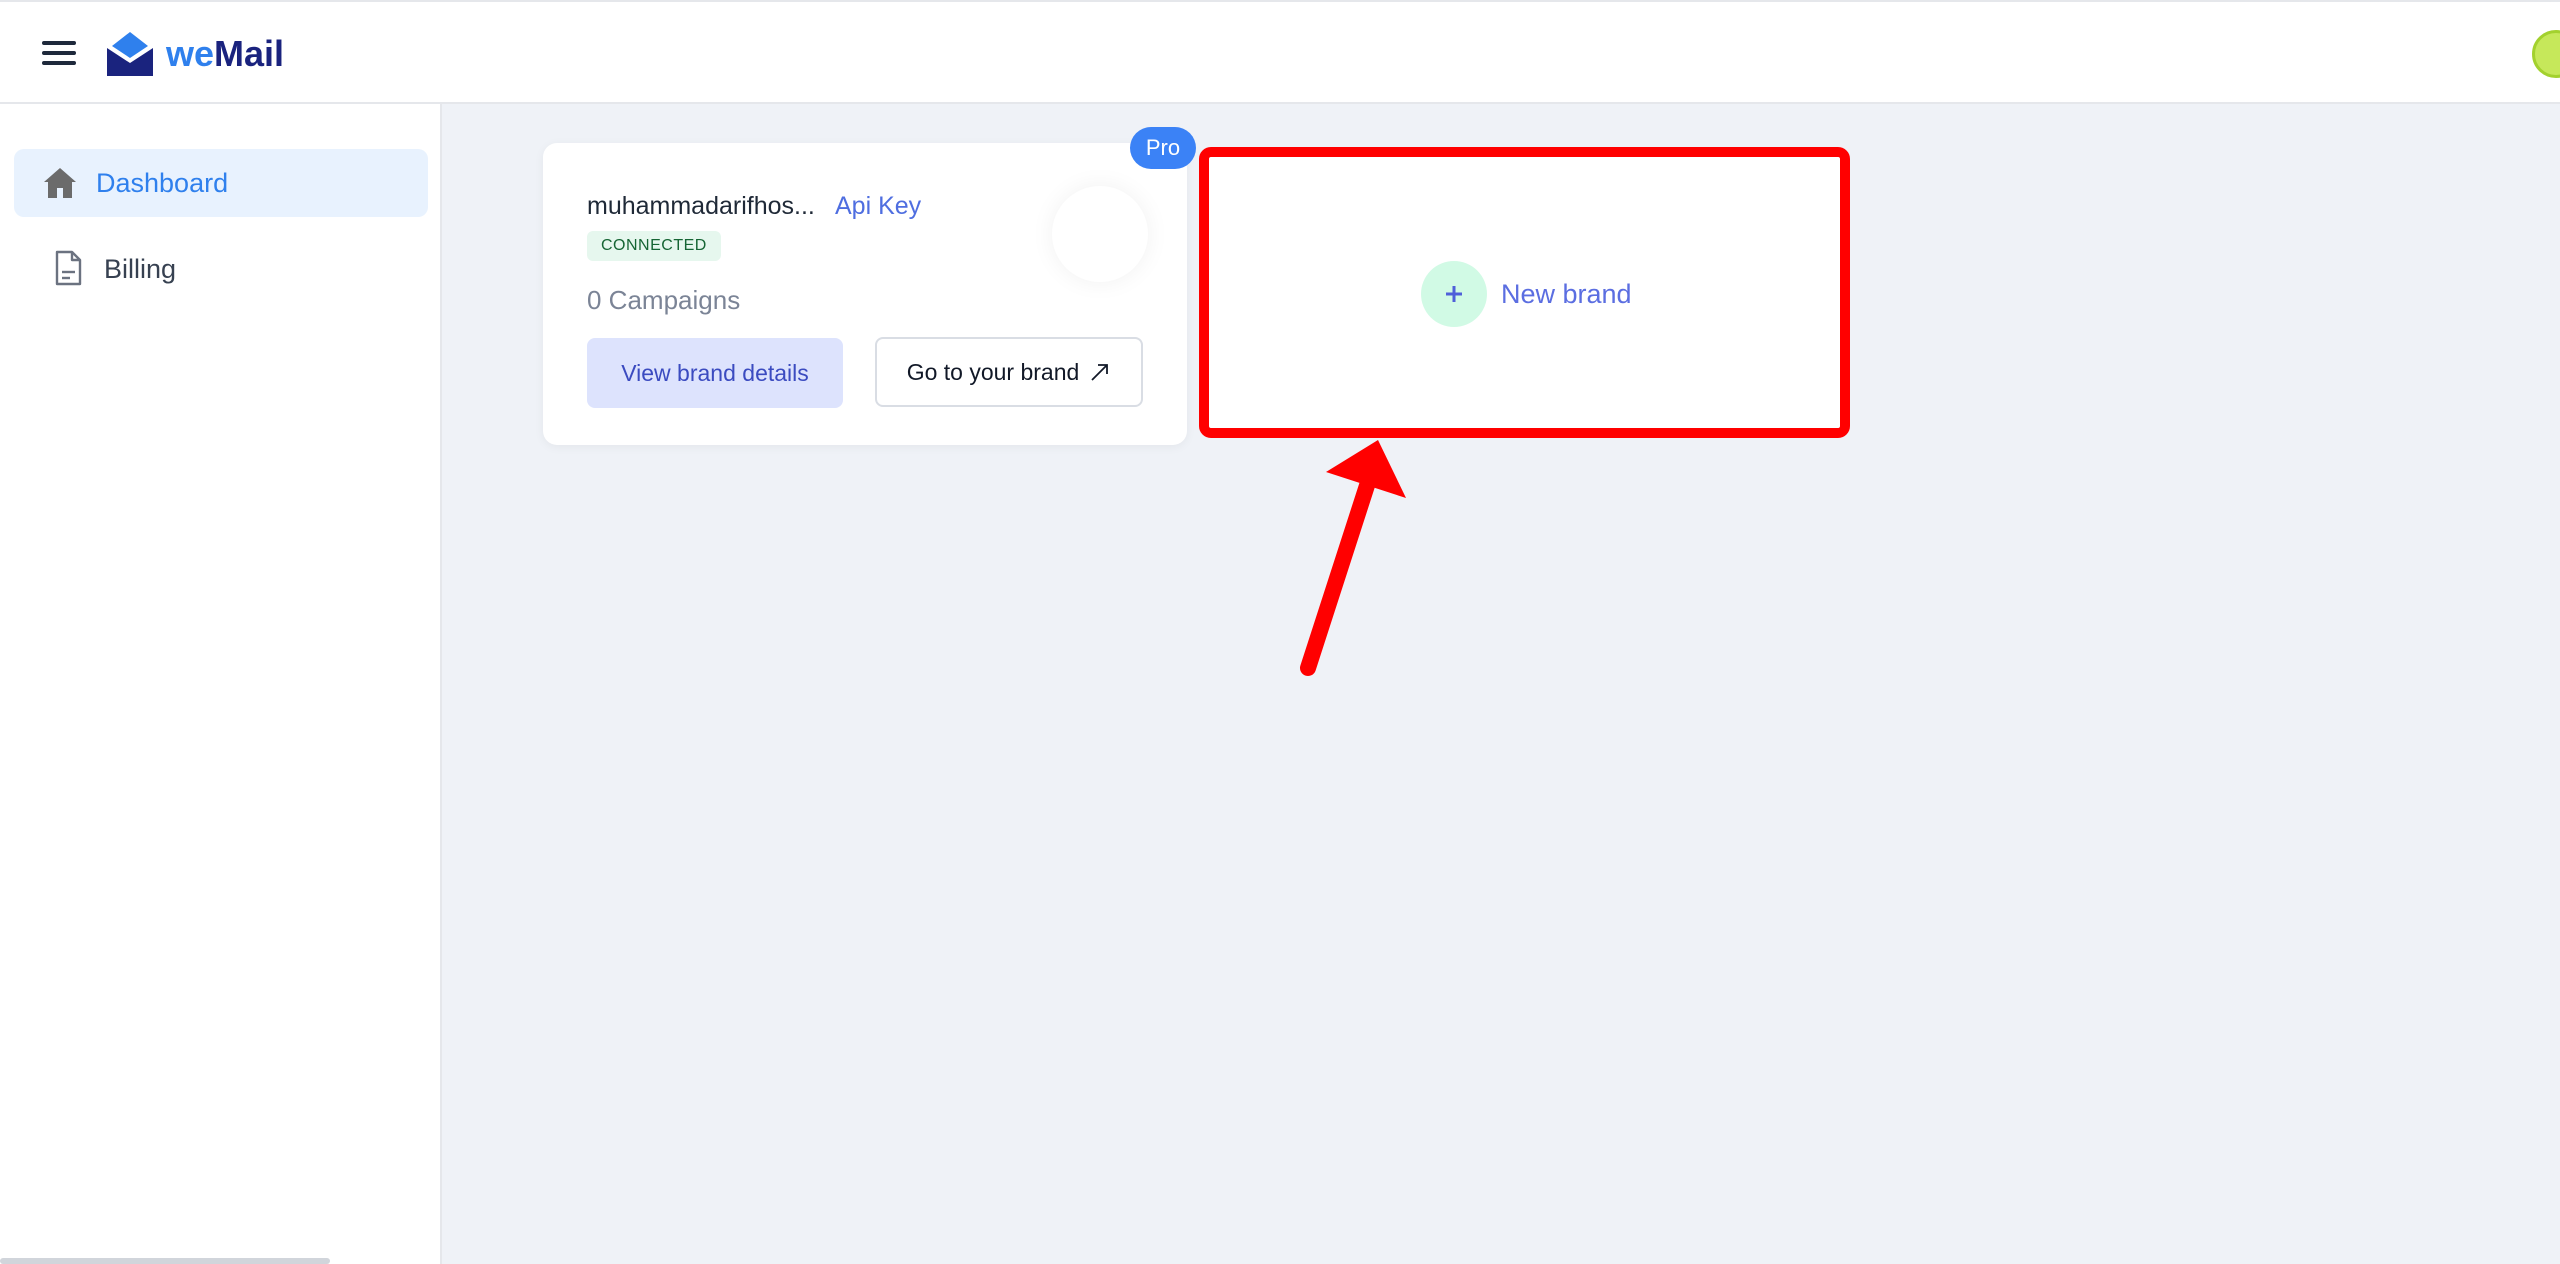 The image size is (2560, 1264). Describe the element at coordinates (878, 206) in the screenshot. I see `api-key-link: Api Key` at that location.